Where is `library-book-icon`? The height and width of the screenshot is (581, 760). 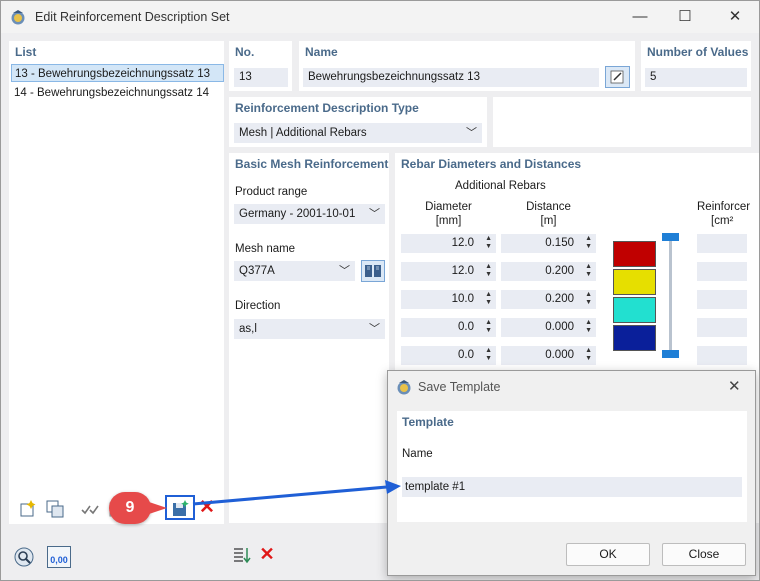
library-book-icon is located at coordinates (373, 271).